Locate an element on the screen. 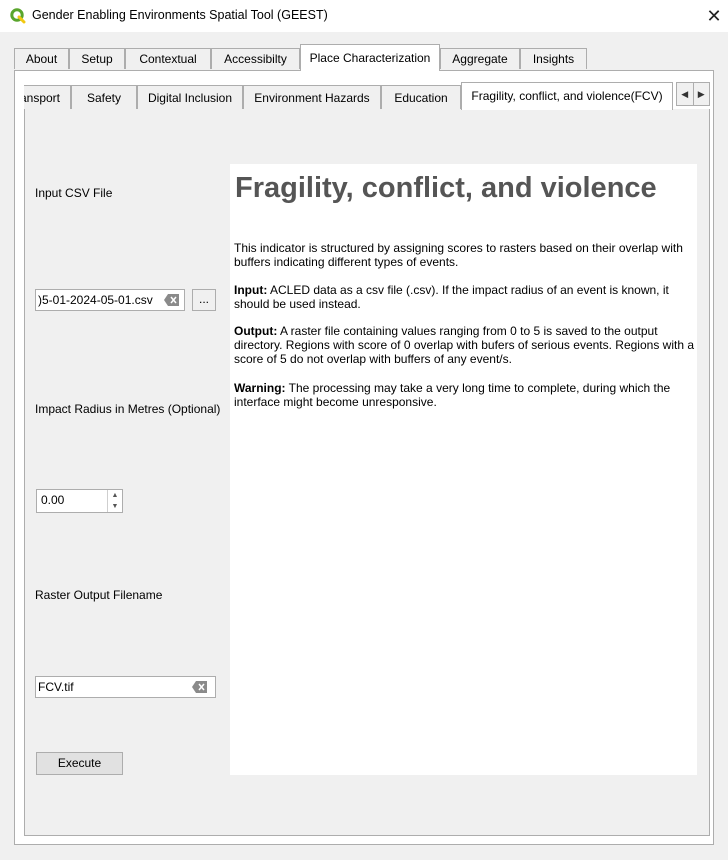 The image size is (728, 860). output-filename-value: FCV.tif is located at coordinates (56, 687).